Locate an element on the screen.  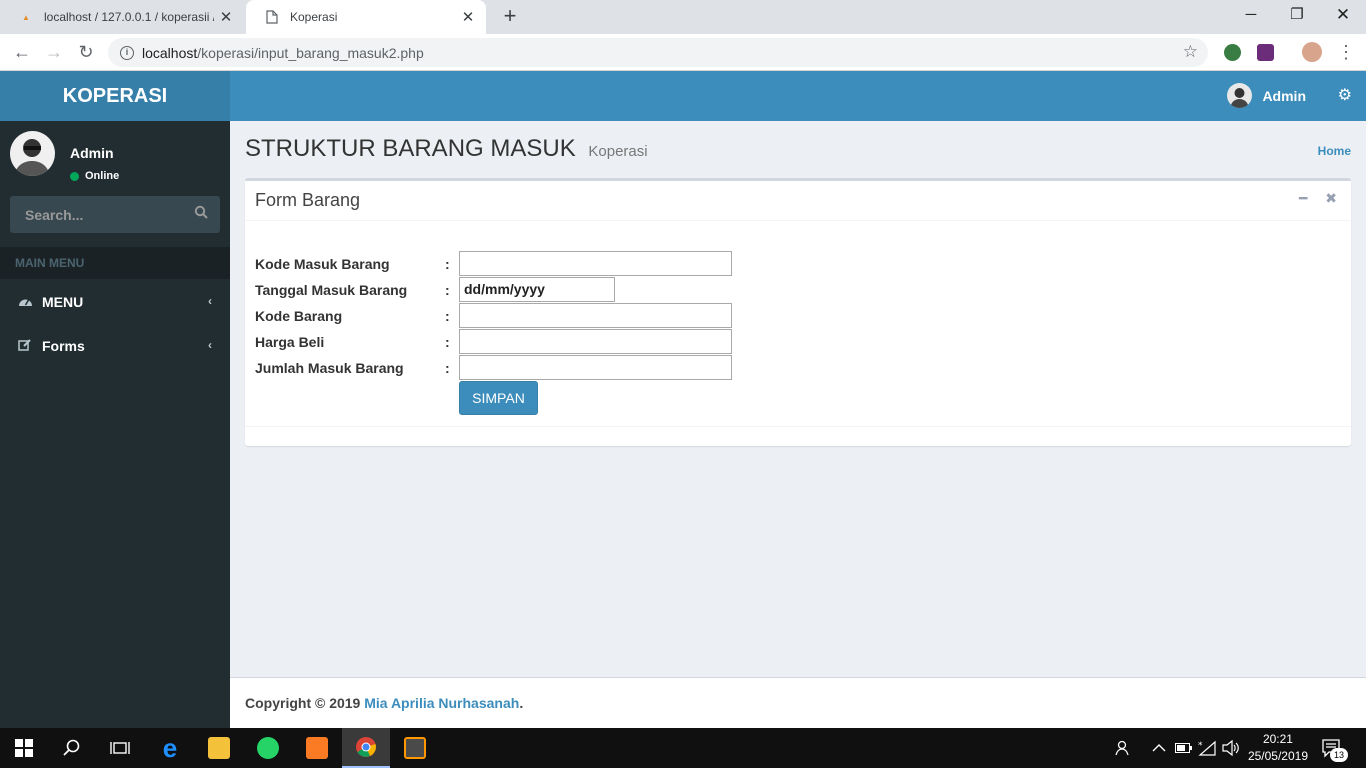
simpan-button: SIMPAN is located at coordinates (498, 398).